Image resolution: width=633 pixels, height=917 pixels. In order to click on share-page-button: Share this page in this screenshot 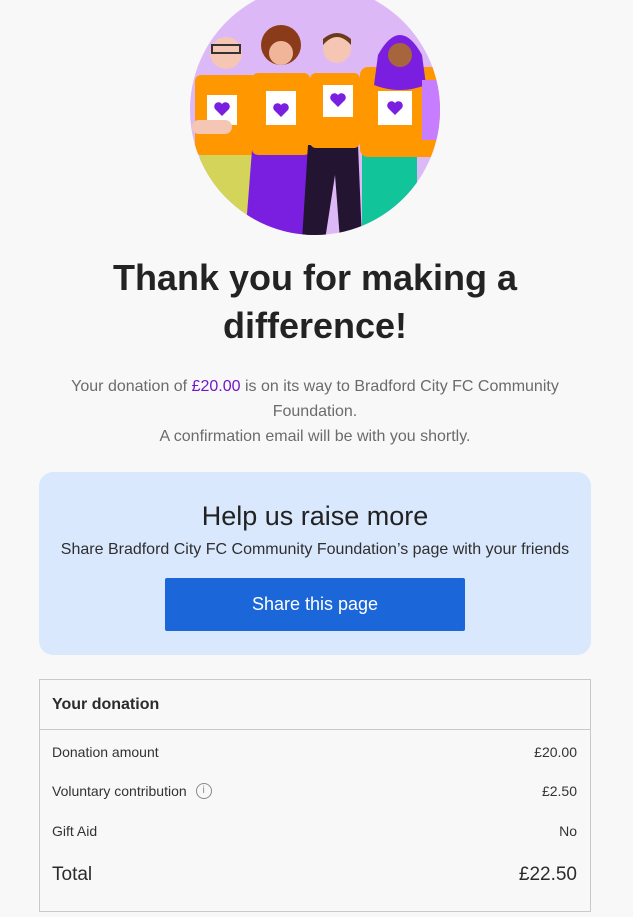, I will do `click(315, 604)`.